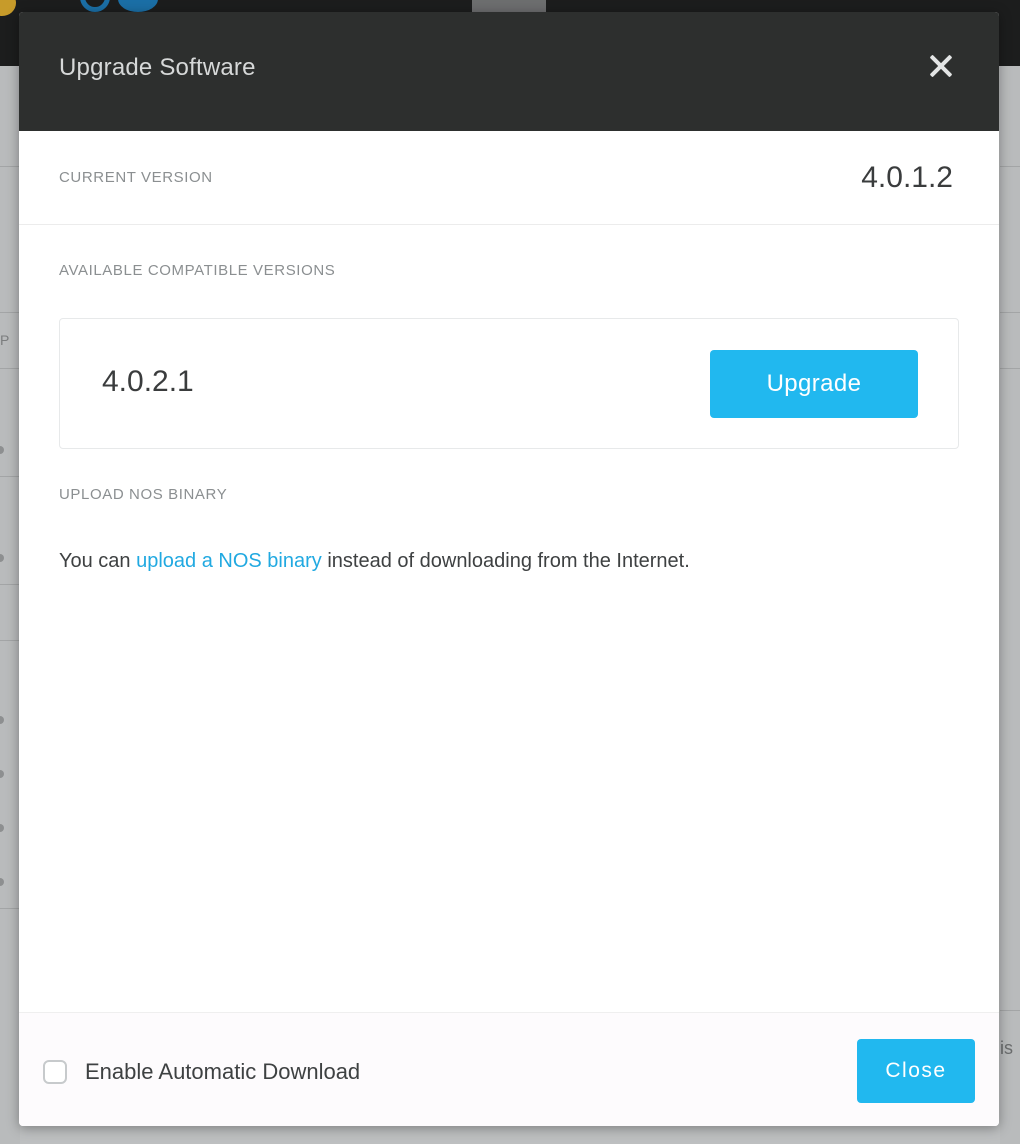  I want to click on upload-text-before: You can, so click(98, 561).